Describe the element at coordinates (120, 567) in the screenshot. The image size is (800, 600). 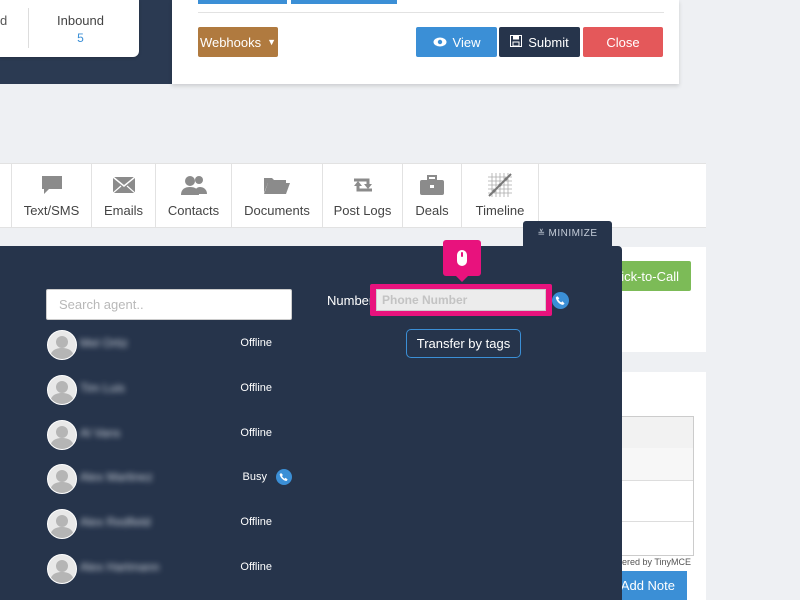
I see `agent-name: Alex Hartmann` at that location.